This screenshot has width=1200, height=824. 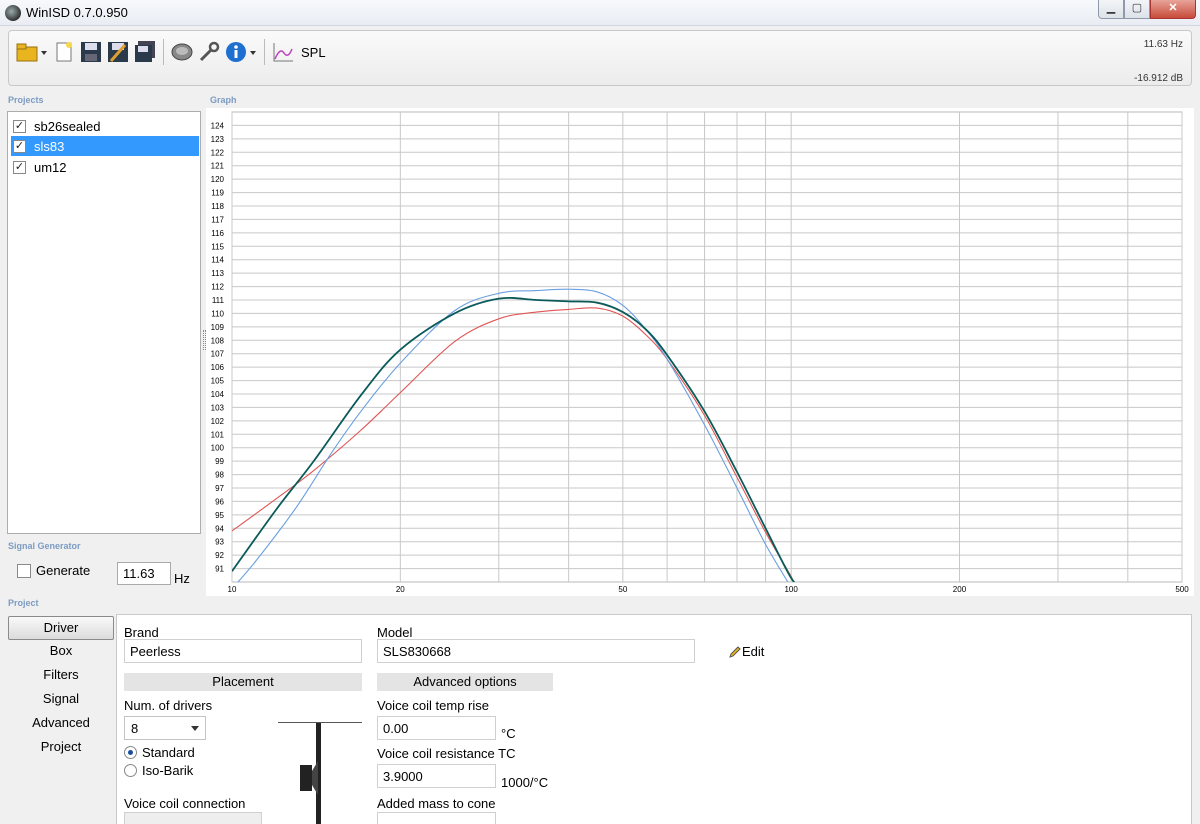 What do you see at coordinates (622, 589) in the screenshot?
I see `x-tick-label: 50` at bounding box center [622, 589].